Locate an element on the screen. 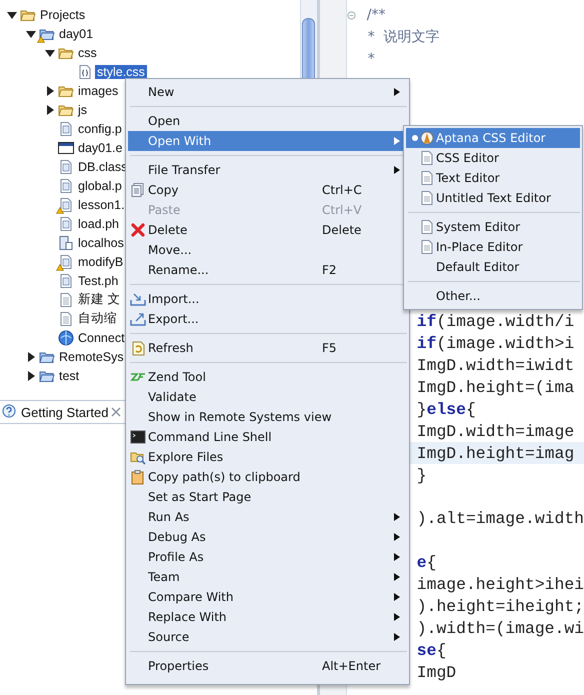 The width and height of the screenshot is (584, 695). menu-item: Open is located at coordinates (267, 121).